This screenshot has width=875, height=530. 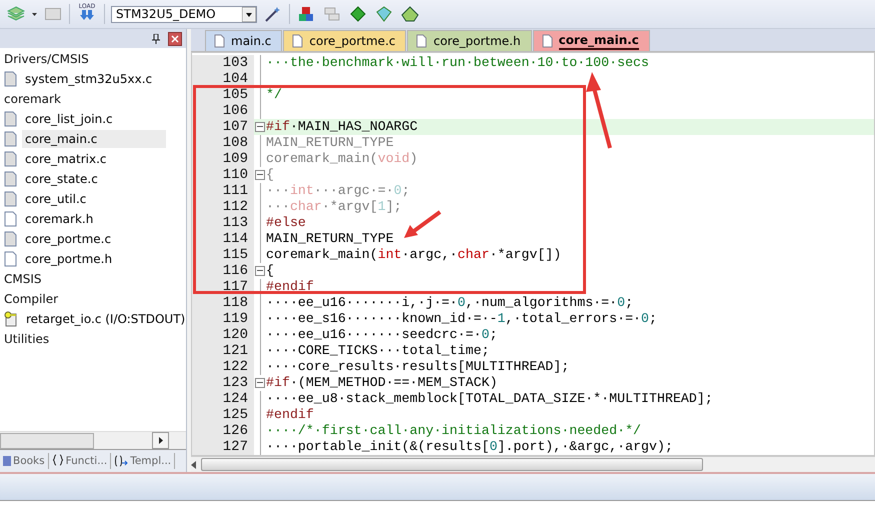 I want to click on line-number: 110, so click(x=223, y=175).